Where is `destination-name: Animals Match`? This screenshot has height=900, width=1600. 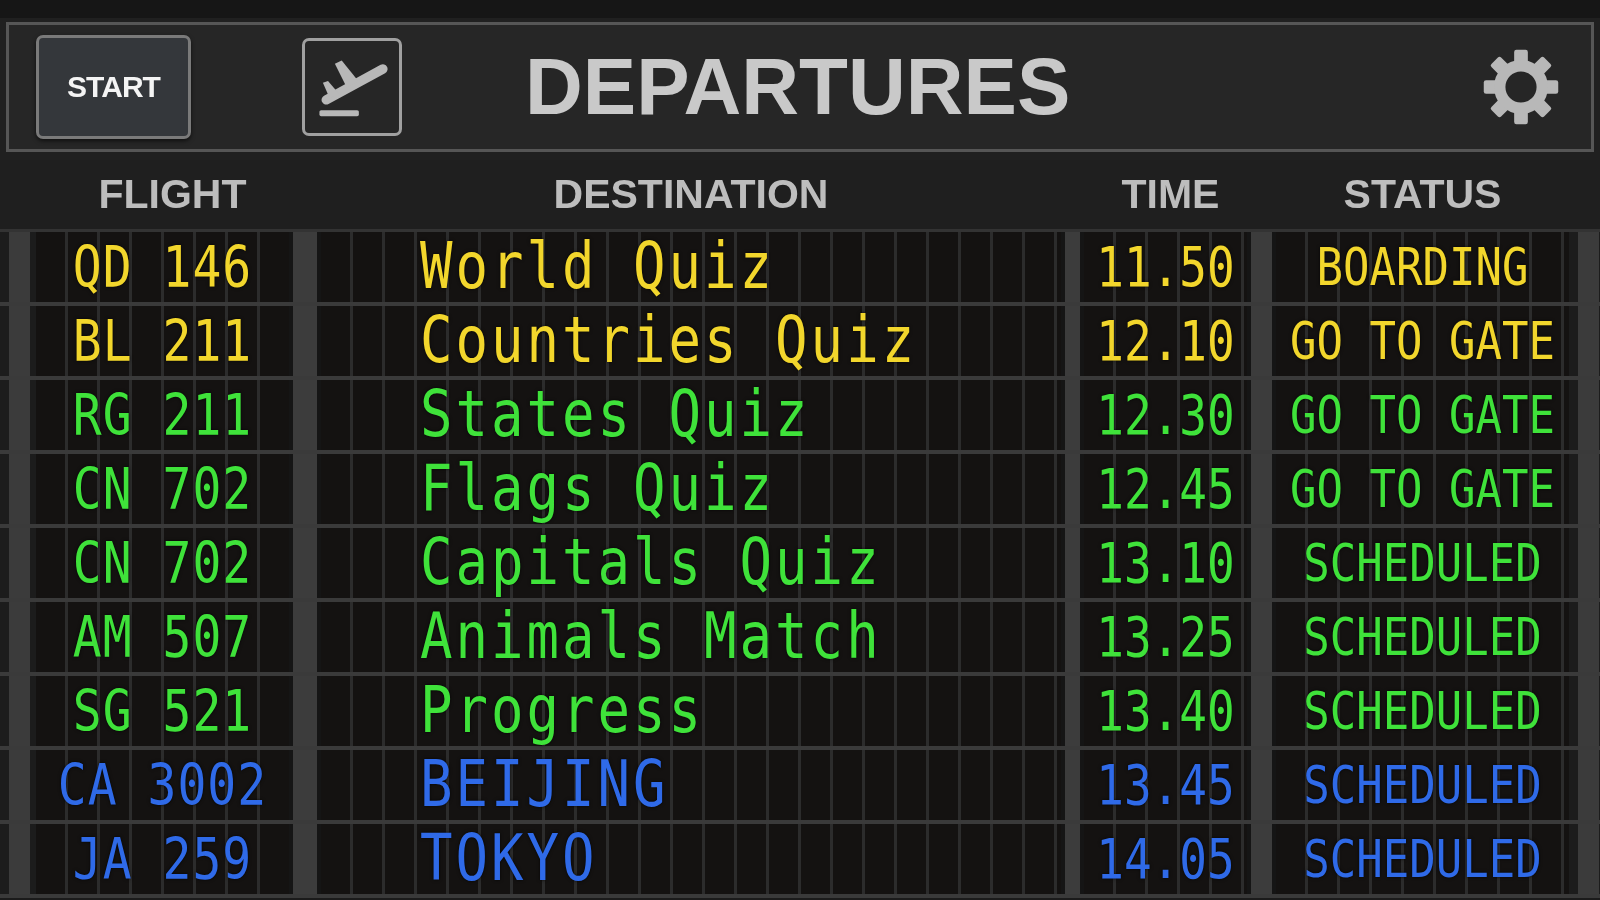
destination-name: Animals Match is located at coordinates (651, 637).